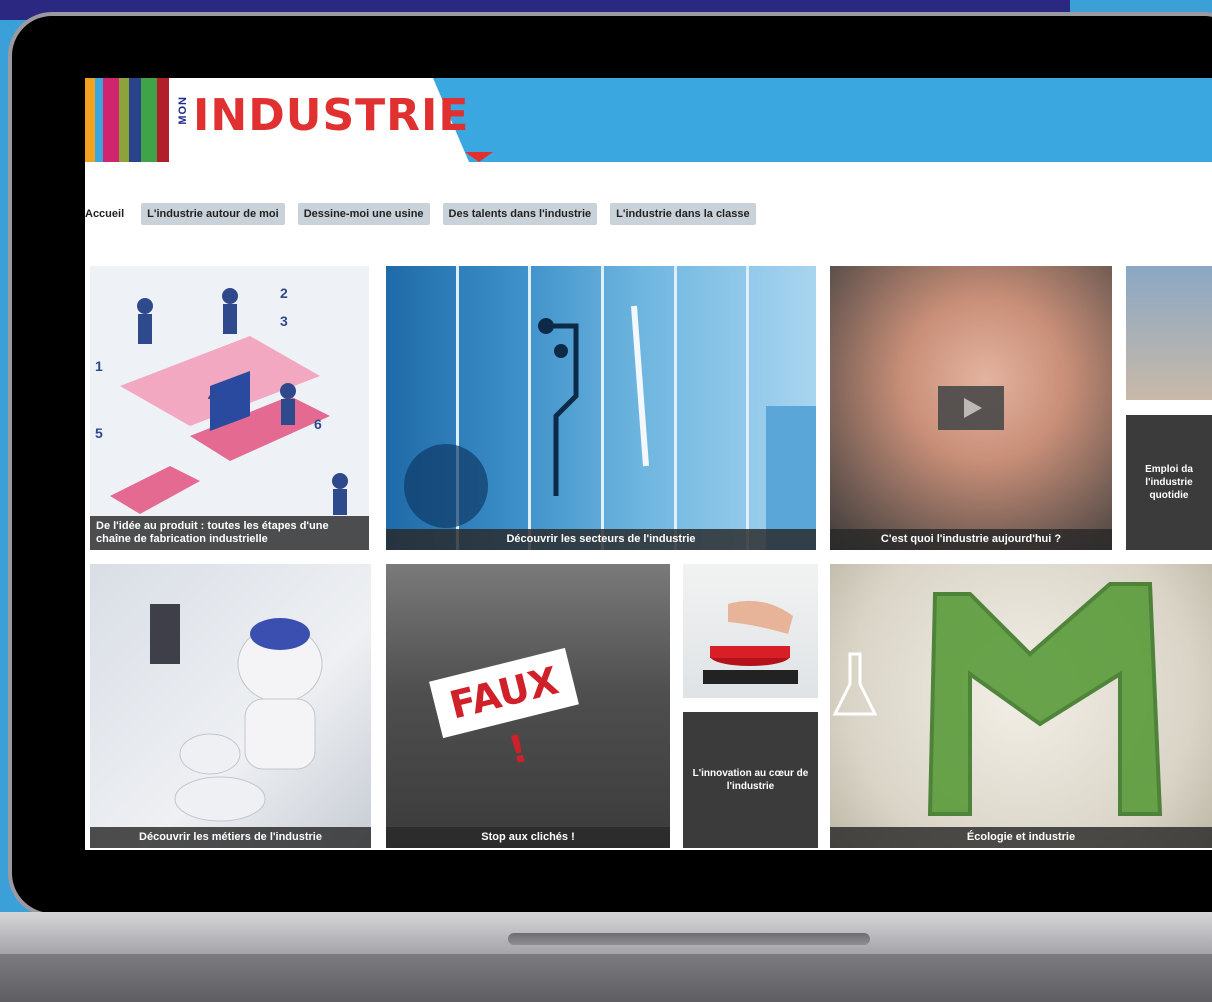  Describe the element at coordinates (213, 214) in the screenshot. I see `nav-item-autour-de-moi: L'industrie autour de moi` at that location.